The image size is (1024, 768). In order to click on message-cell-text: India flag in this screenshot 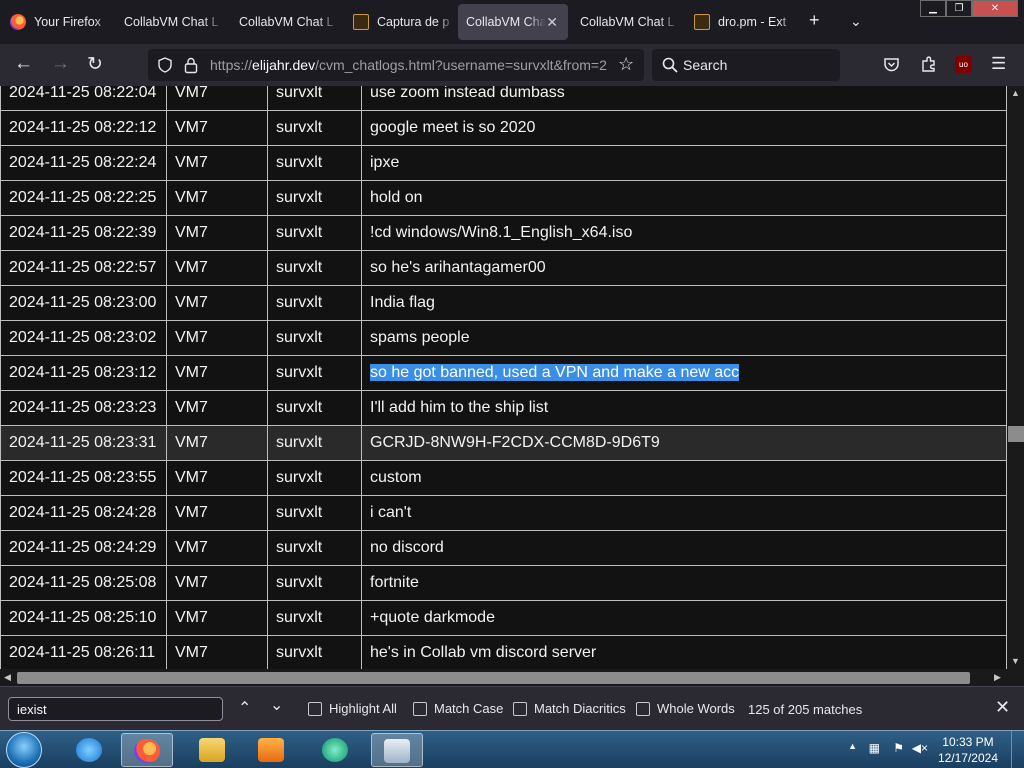, I will do `click(402, 302)`.